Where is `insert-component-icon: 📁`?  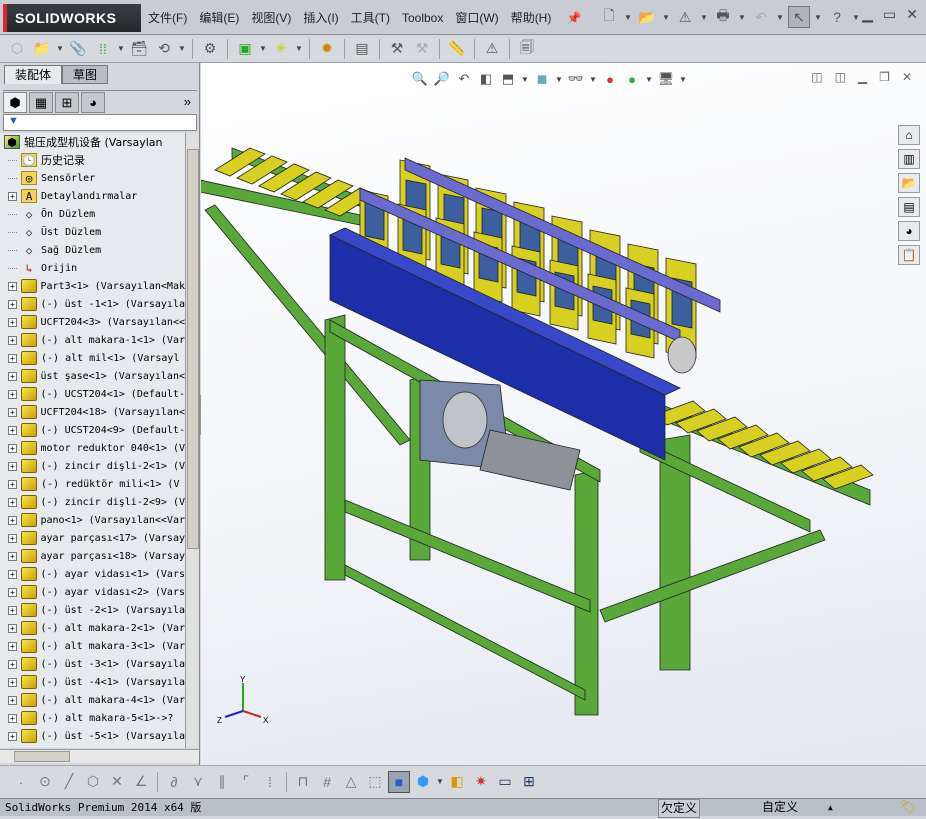
insert-component-icon: 📁 is located at coordinates (42, 49).